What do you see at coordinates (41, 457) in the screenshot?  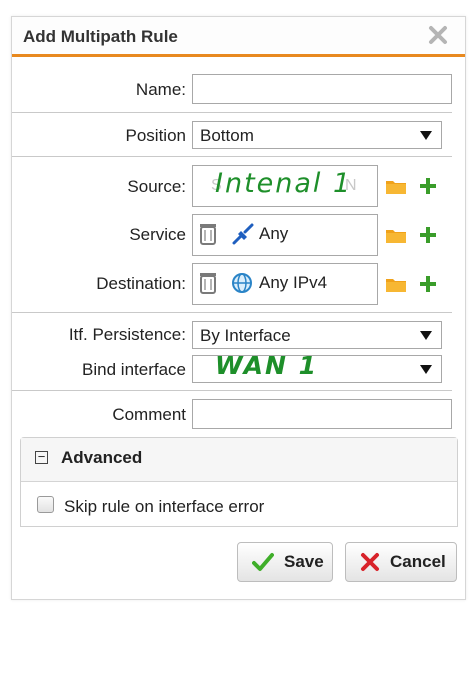 I see `collapse-toggle-icon: −` at bounding box center [41, 457].